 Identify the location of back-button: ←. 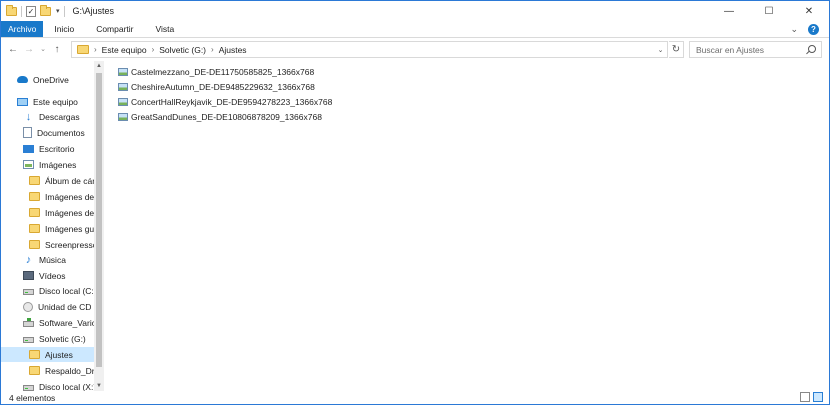
(13, 49).